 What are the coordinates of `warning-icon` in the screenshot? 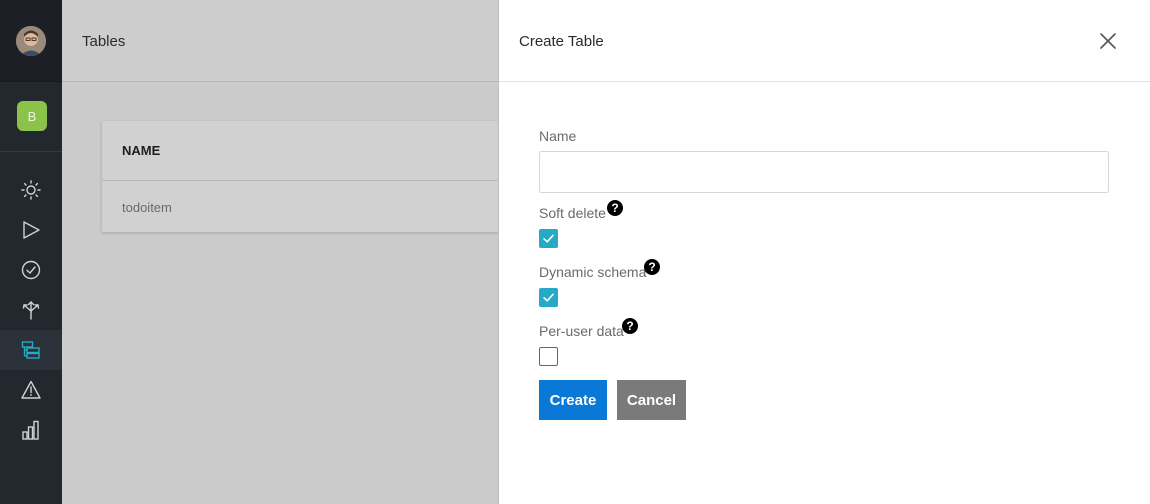 It's located at (31, 389).